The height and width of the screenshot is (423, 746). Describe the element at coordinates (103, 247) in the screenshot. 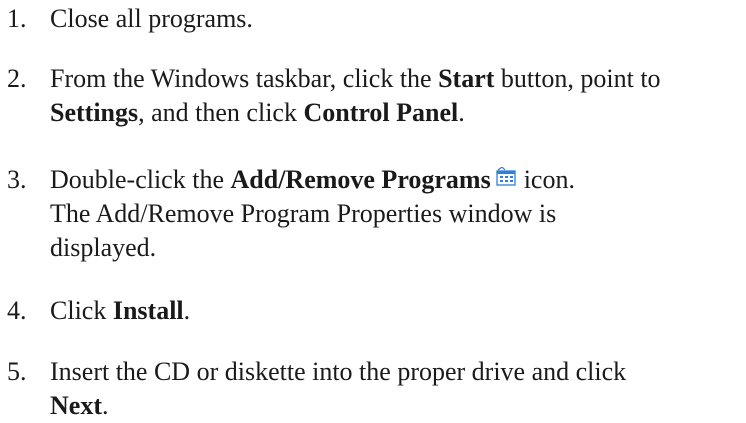

I see `text-run: displayed.` at that location.